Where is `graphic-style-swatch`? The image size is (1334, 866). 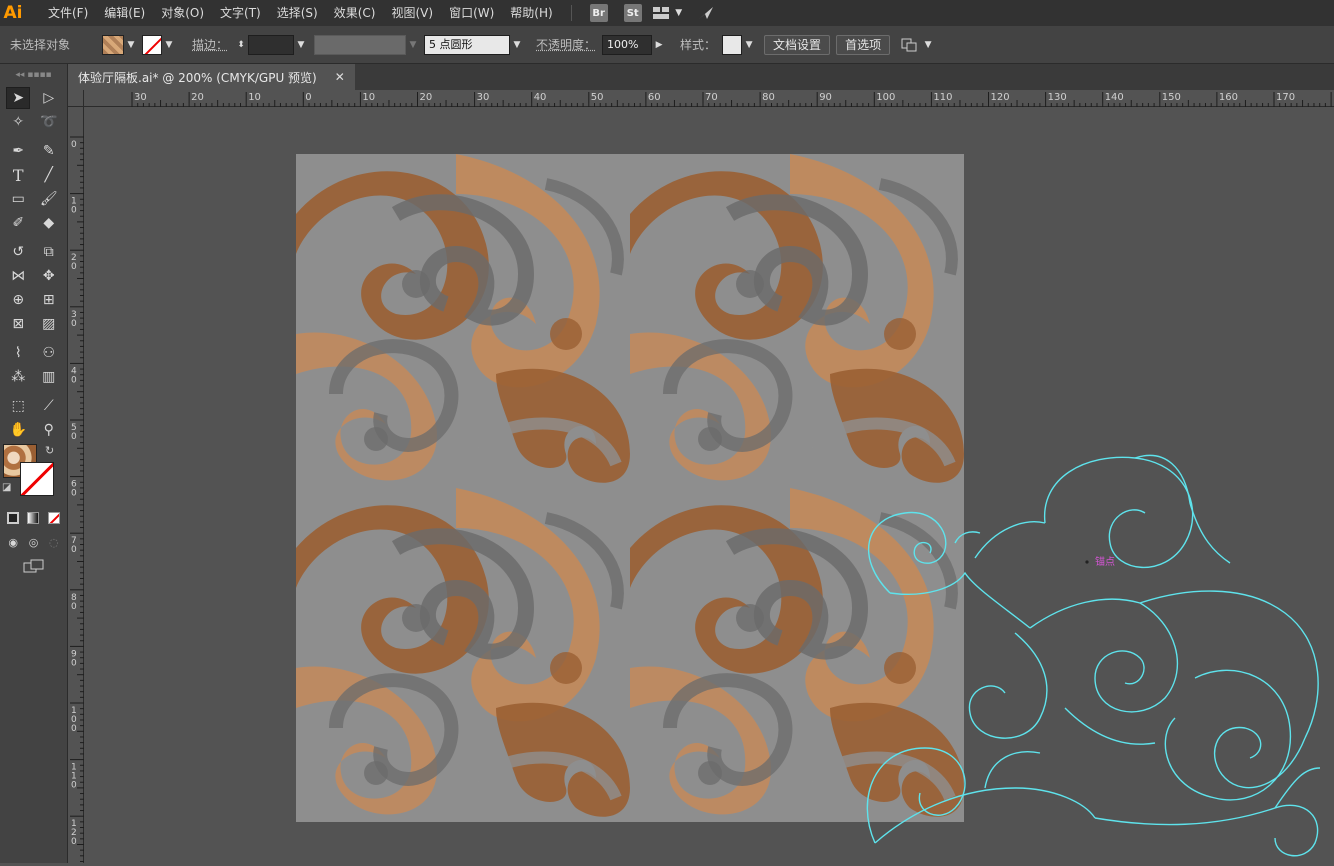 graphic-style-swatch is located at coordinates (732, 44).